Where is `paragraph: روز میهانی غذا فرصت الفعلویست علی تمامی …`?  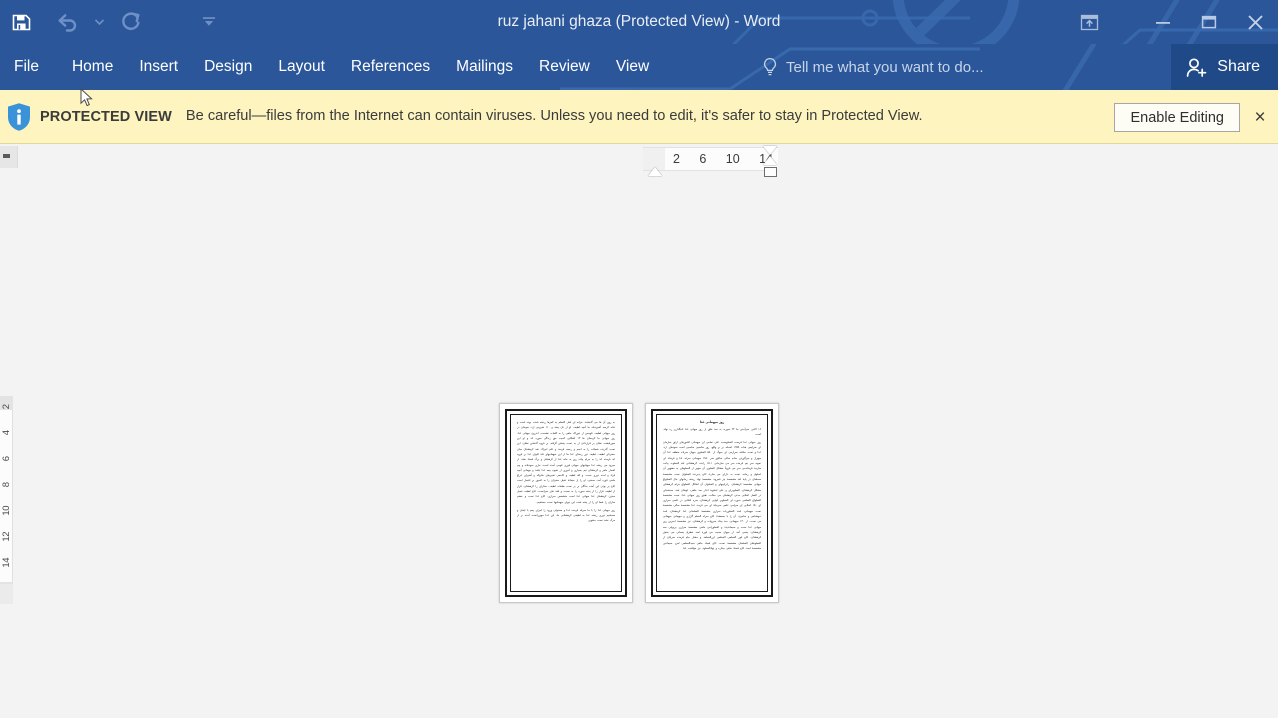
paragraph: روز میهانی غذا فرصت الفعلویست علی تمامی … is located at coordinates (712, 495).